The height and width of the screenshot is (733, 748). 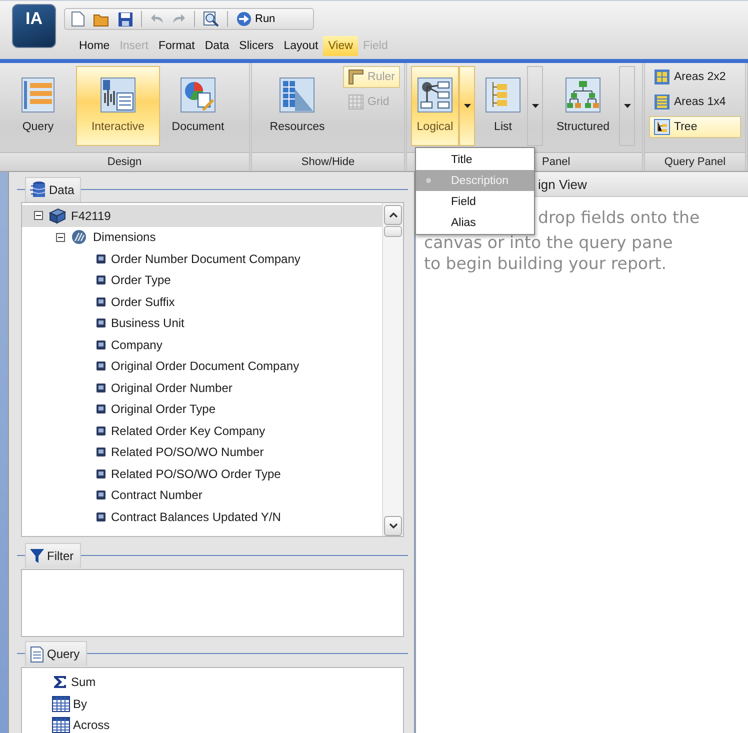 What do you see at coordinates (695, 161) in the screenshot?
I see `group-label: Query Panel` at bounding box center [695, 161].